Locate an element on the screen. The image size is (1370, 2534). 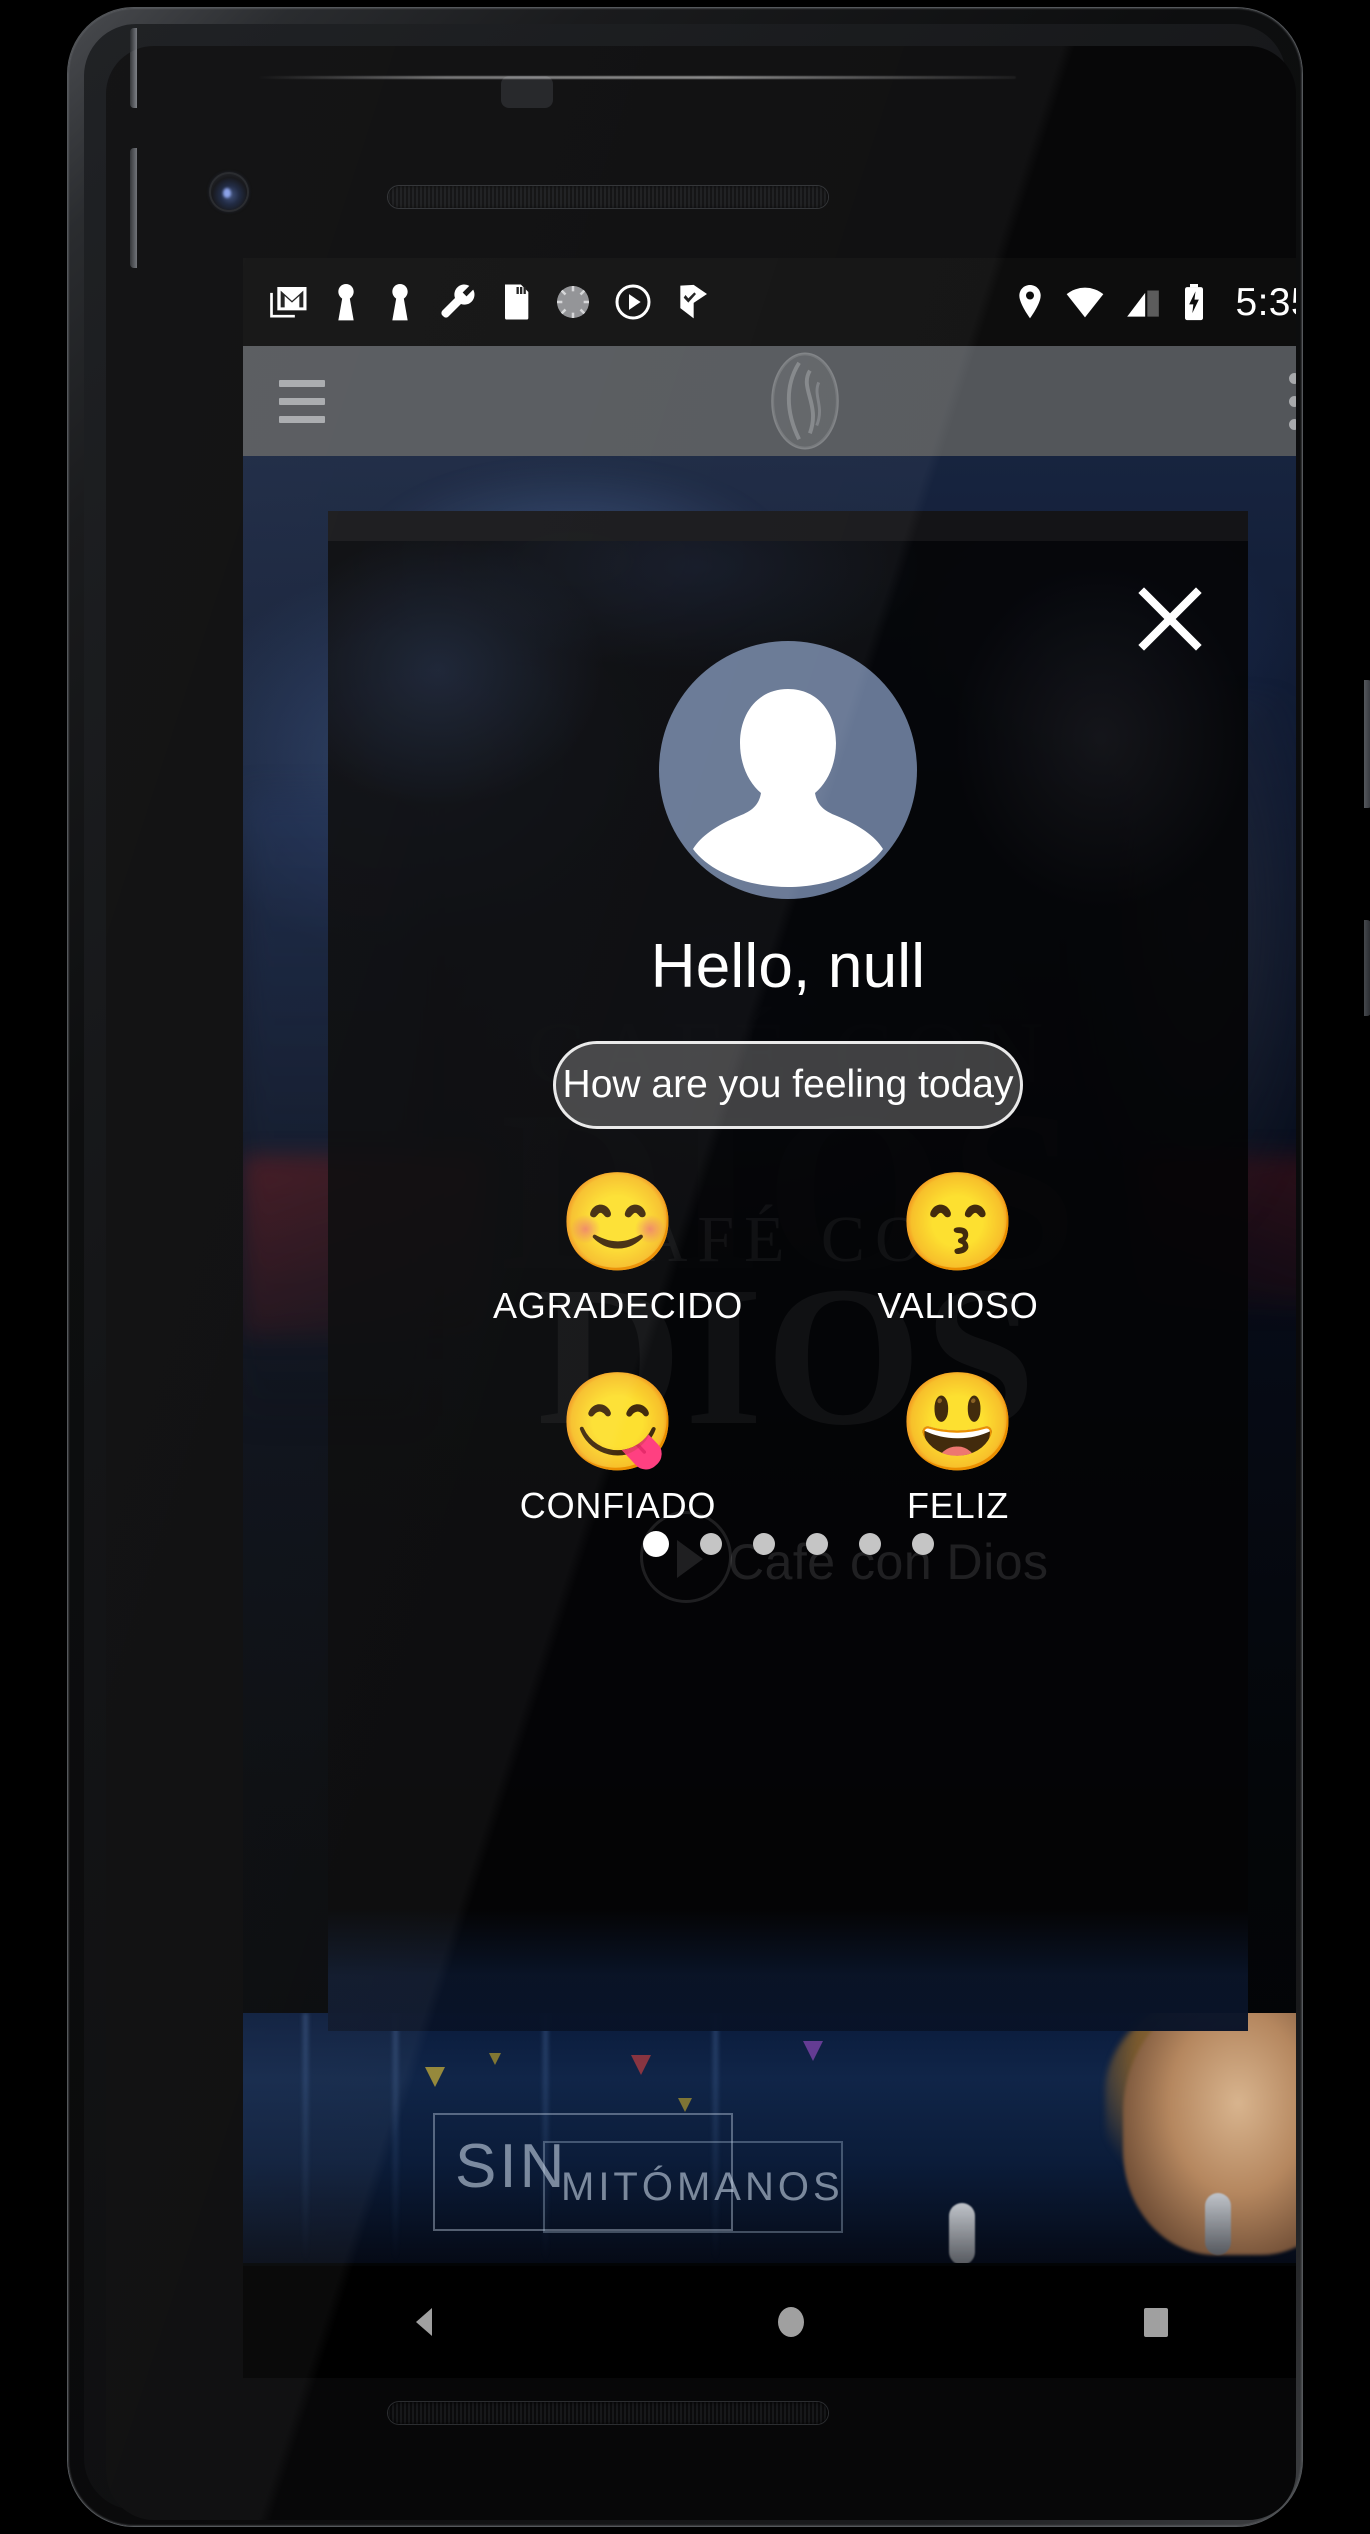
status-bar: 5:35 is located at coordinates (769, 302).